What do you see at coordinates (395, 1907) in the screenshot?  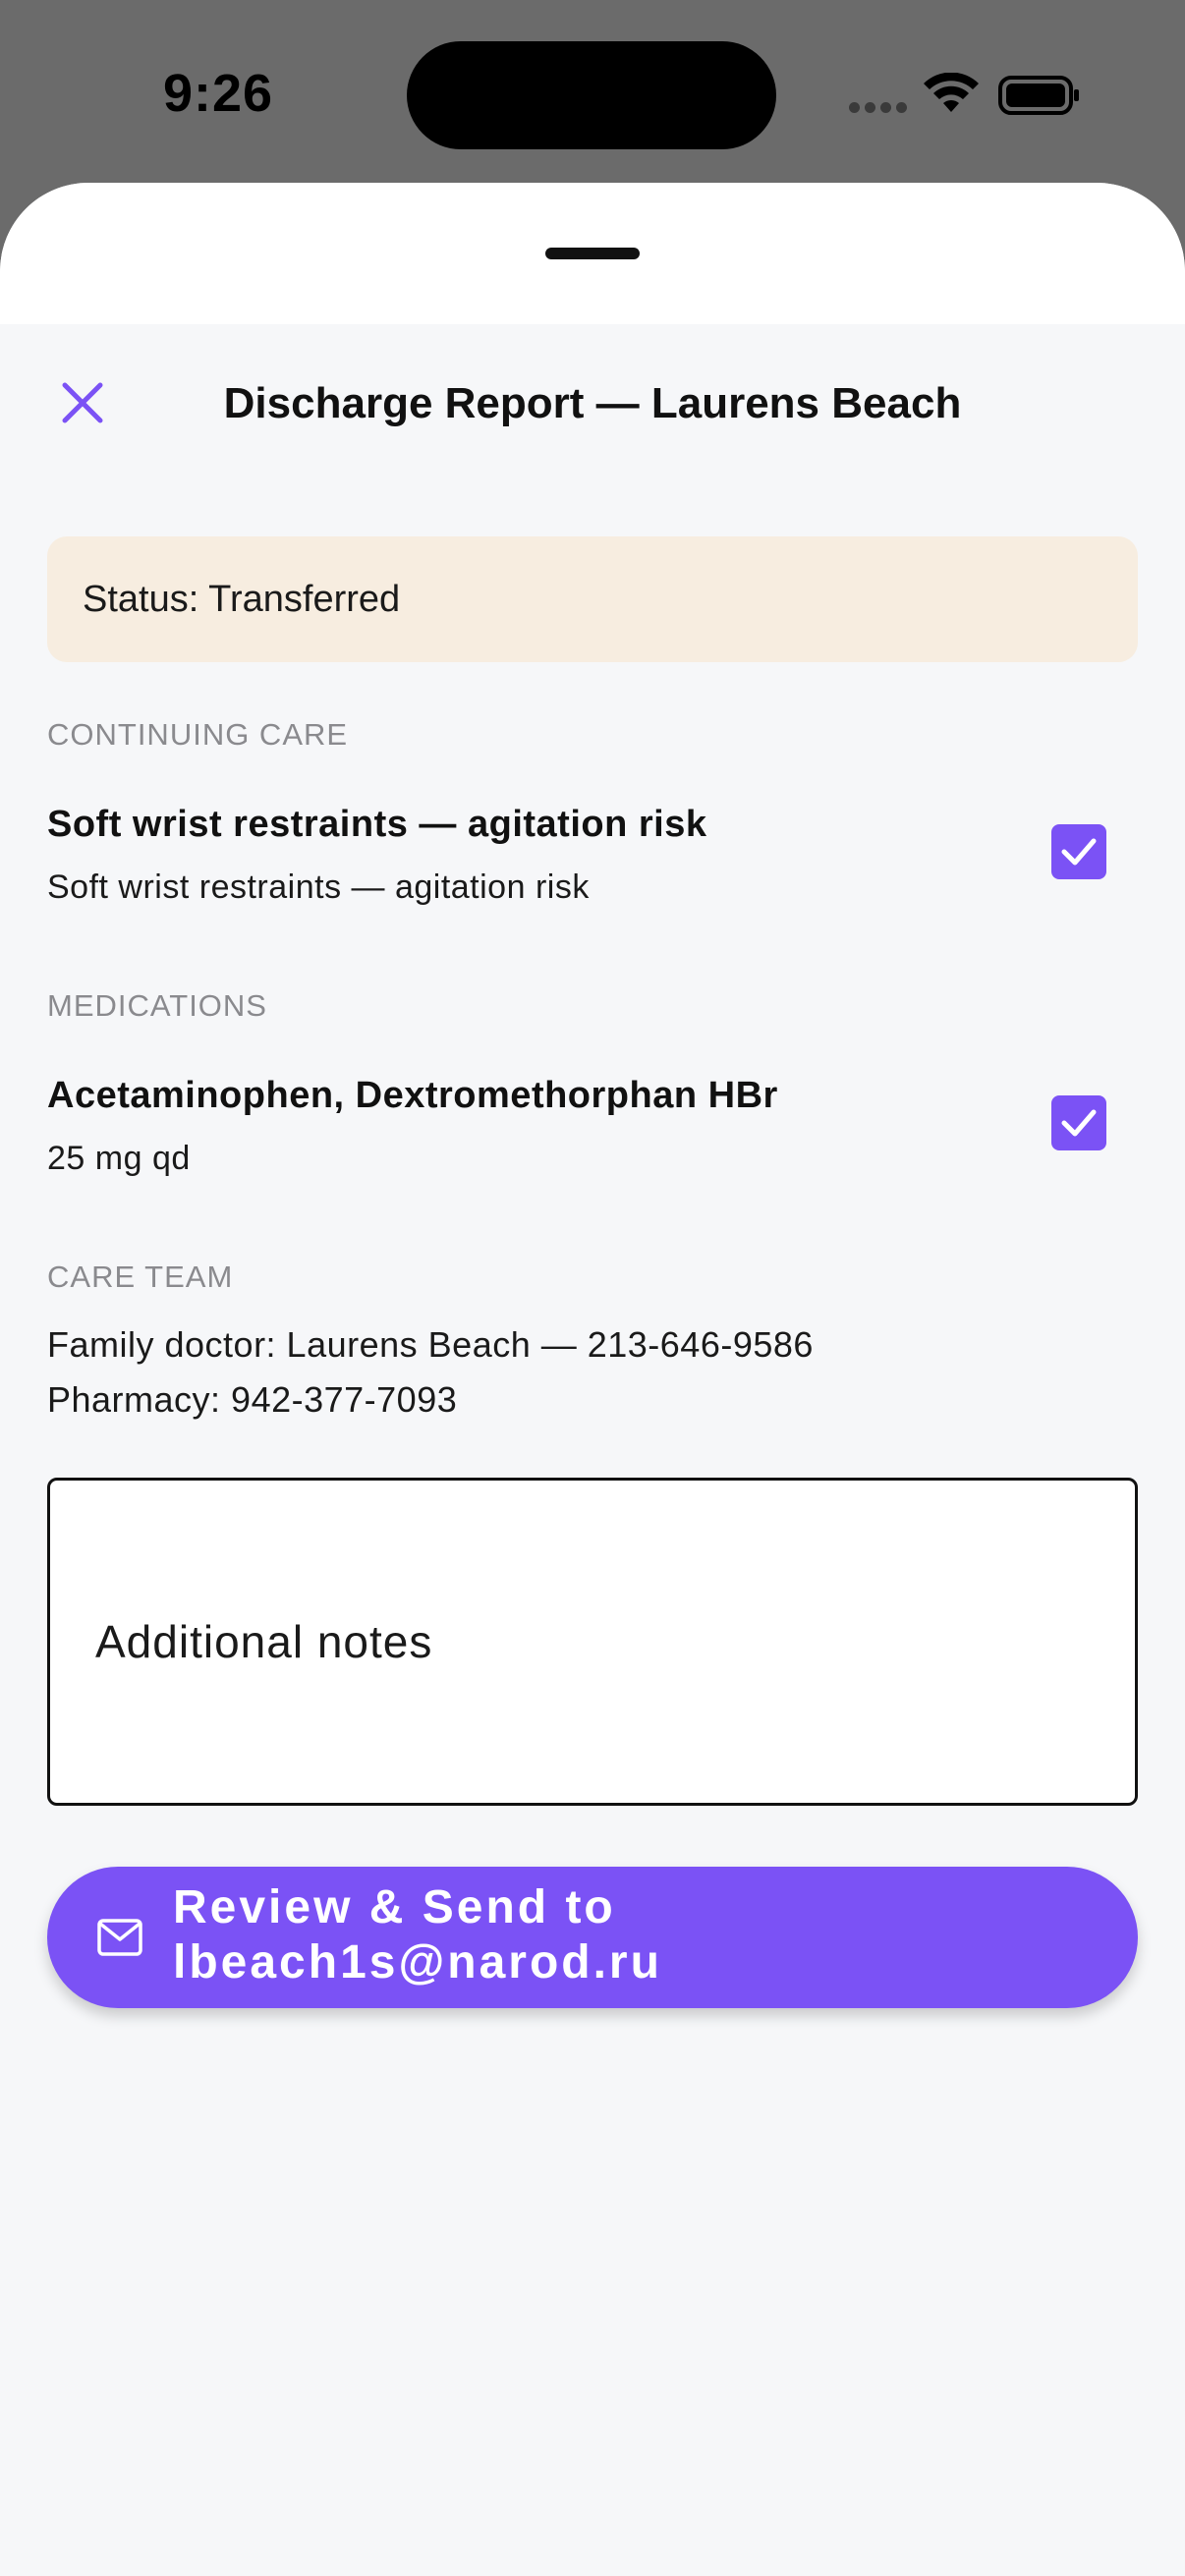 I see `send-button-label-line1: Review & Send to` at bounding box center [395, 1907].